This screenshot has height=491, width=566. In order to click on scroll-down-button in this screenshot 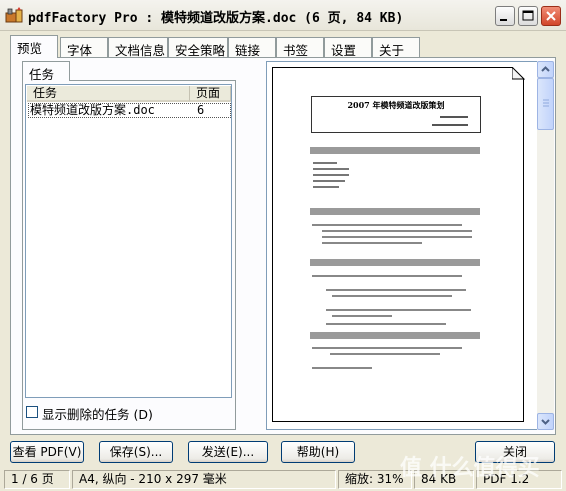, I will do `click(545, 421)`.